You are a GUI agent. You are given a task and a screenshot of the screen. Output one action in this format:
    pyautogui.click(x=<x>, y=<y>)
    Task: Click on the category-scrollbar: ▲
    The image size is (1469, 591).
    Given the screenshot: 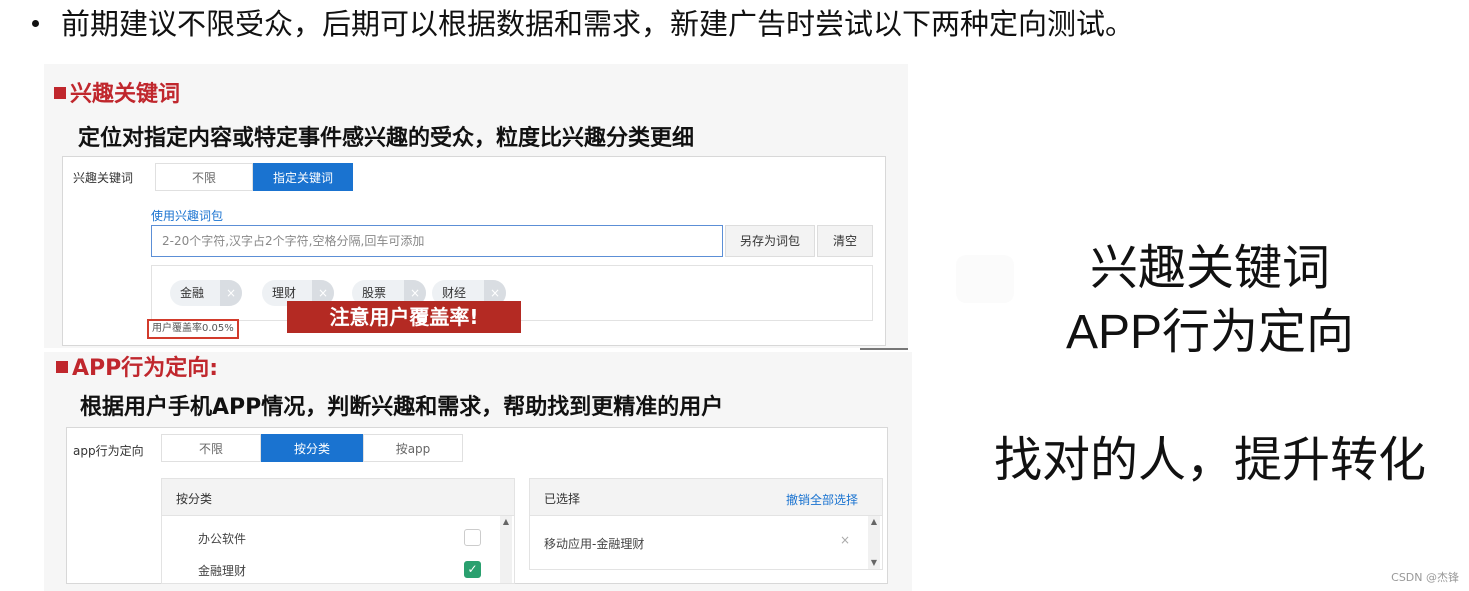 What is the action you would take?
    pyautogui.click(x=506, y=549)
    